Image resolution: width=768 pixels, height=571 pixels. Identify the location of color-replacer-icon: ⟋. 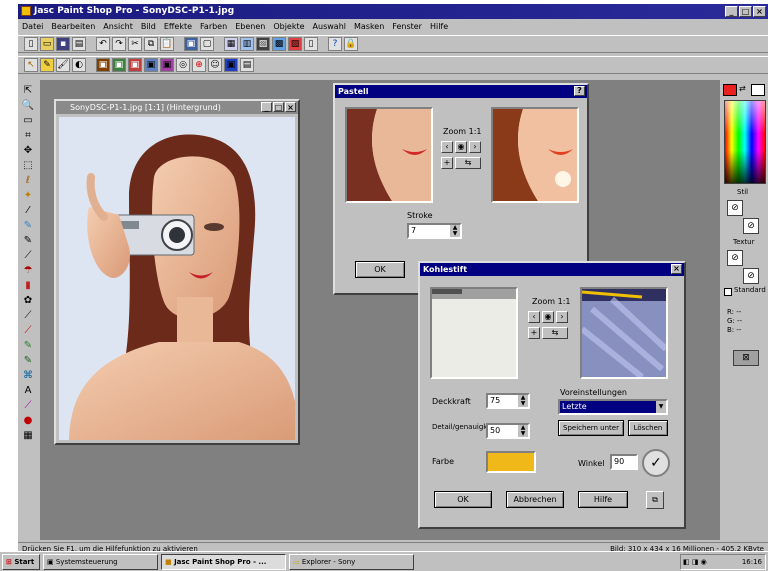
(28, 255).